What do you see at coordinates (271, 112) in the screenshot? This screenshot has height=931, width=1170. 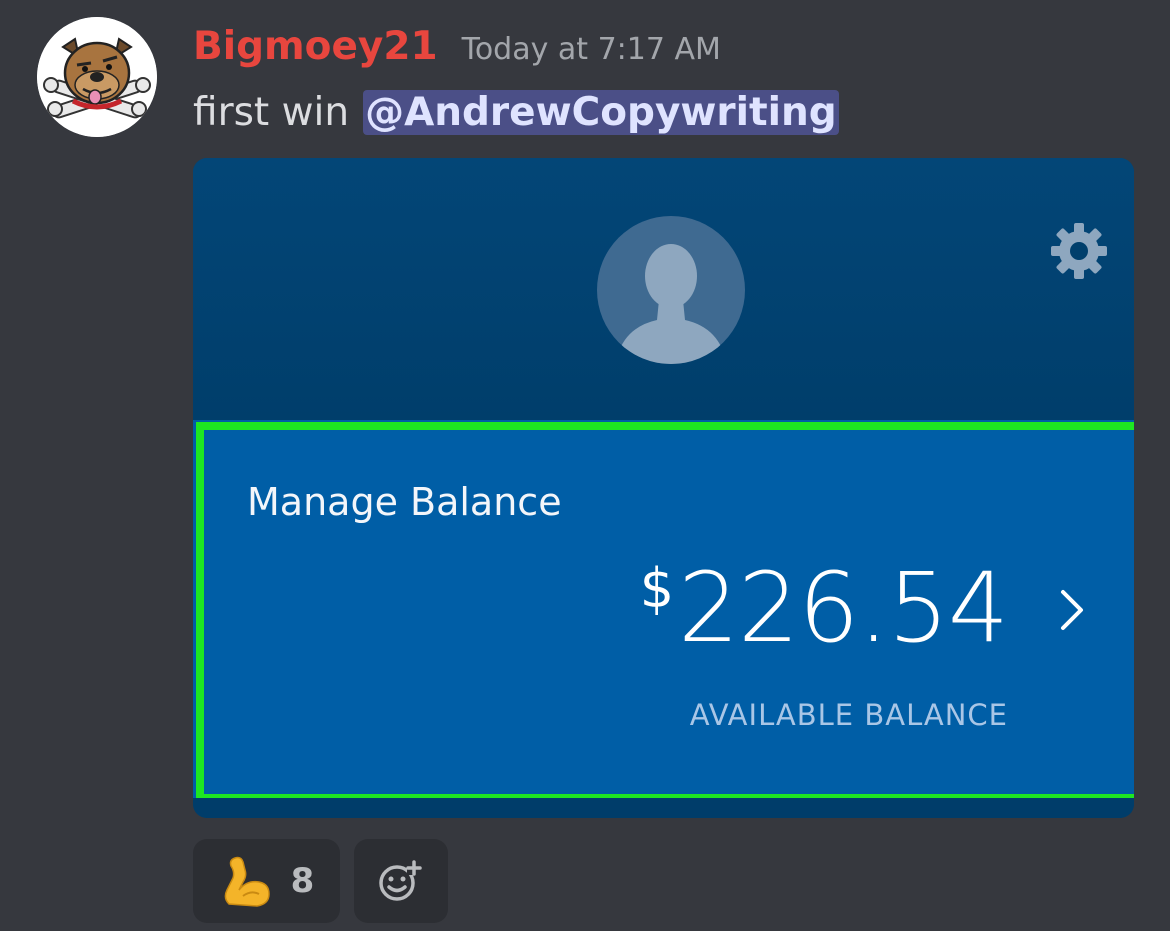 I see `message-text: first win` at bounding box center [271, 112].